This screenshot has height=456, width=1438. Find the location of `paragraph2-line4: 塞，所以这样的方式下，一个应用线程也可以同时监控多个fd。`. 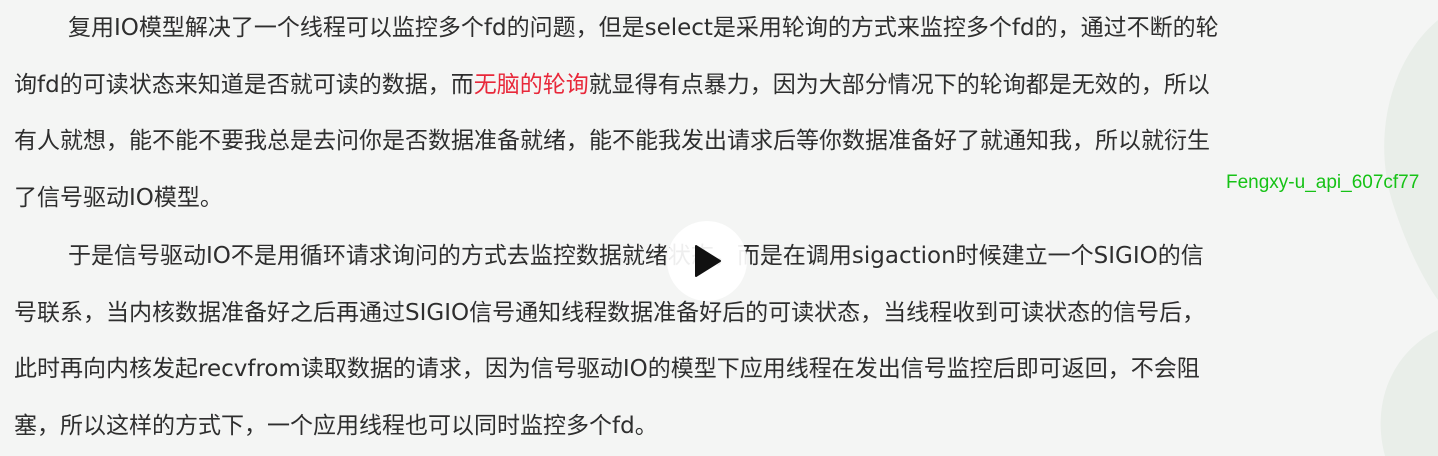

paragraph2-line4: 塞，所以这样的方式下，一个应用线程也可以同时监控多个fd。 is located at coordinates (336, 425).